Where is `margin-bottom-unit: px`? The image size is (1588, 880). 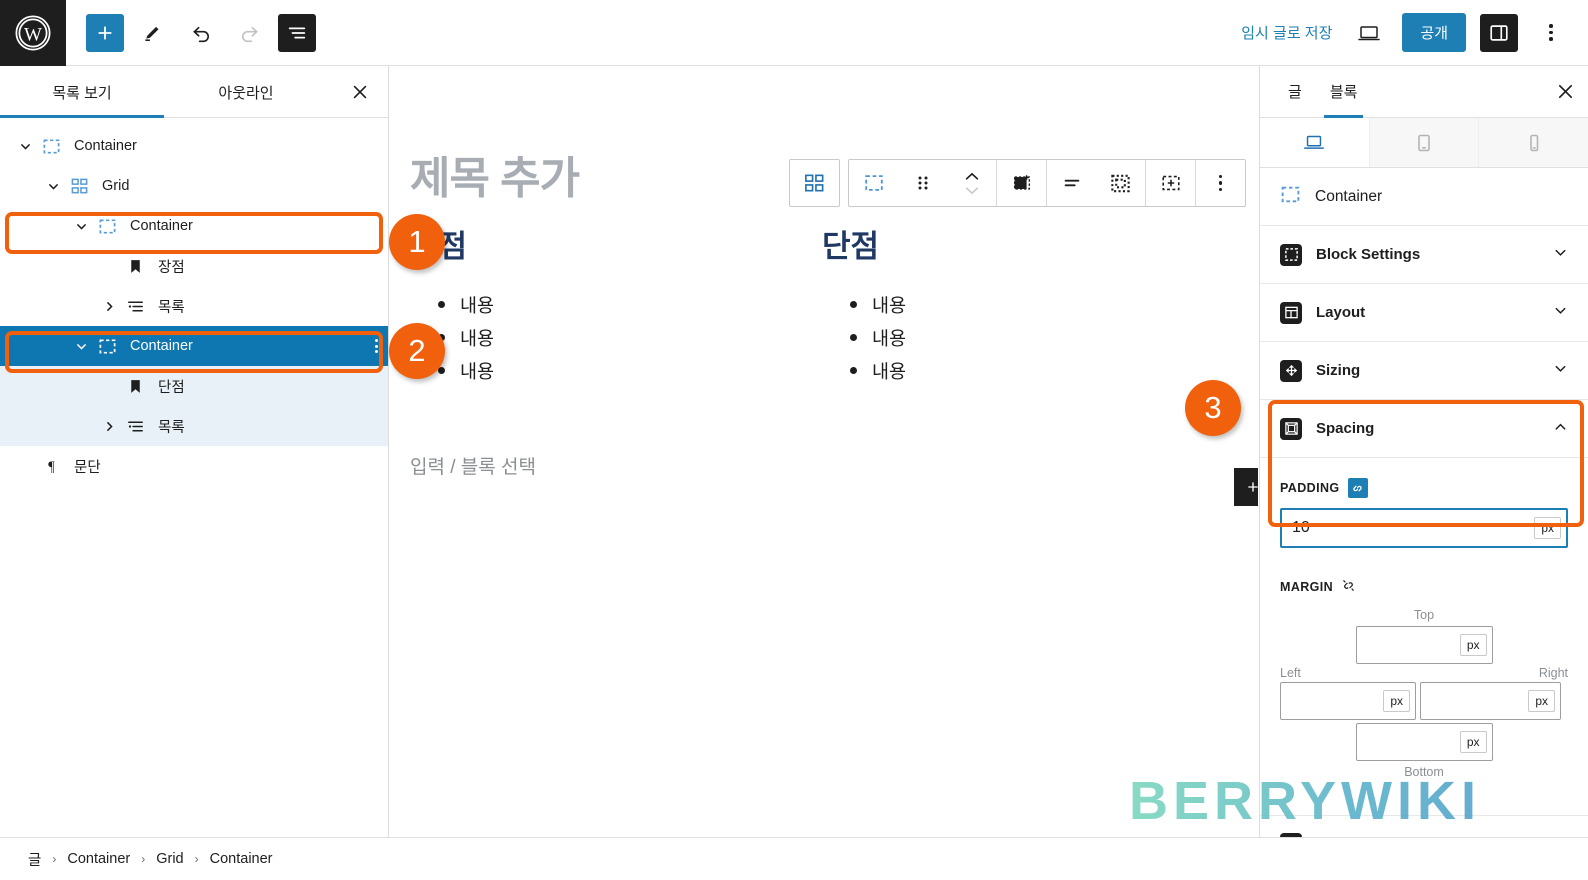
margin-bottom-unit: px is located at coordinates (1473, 742).